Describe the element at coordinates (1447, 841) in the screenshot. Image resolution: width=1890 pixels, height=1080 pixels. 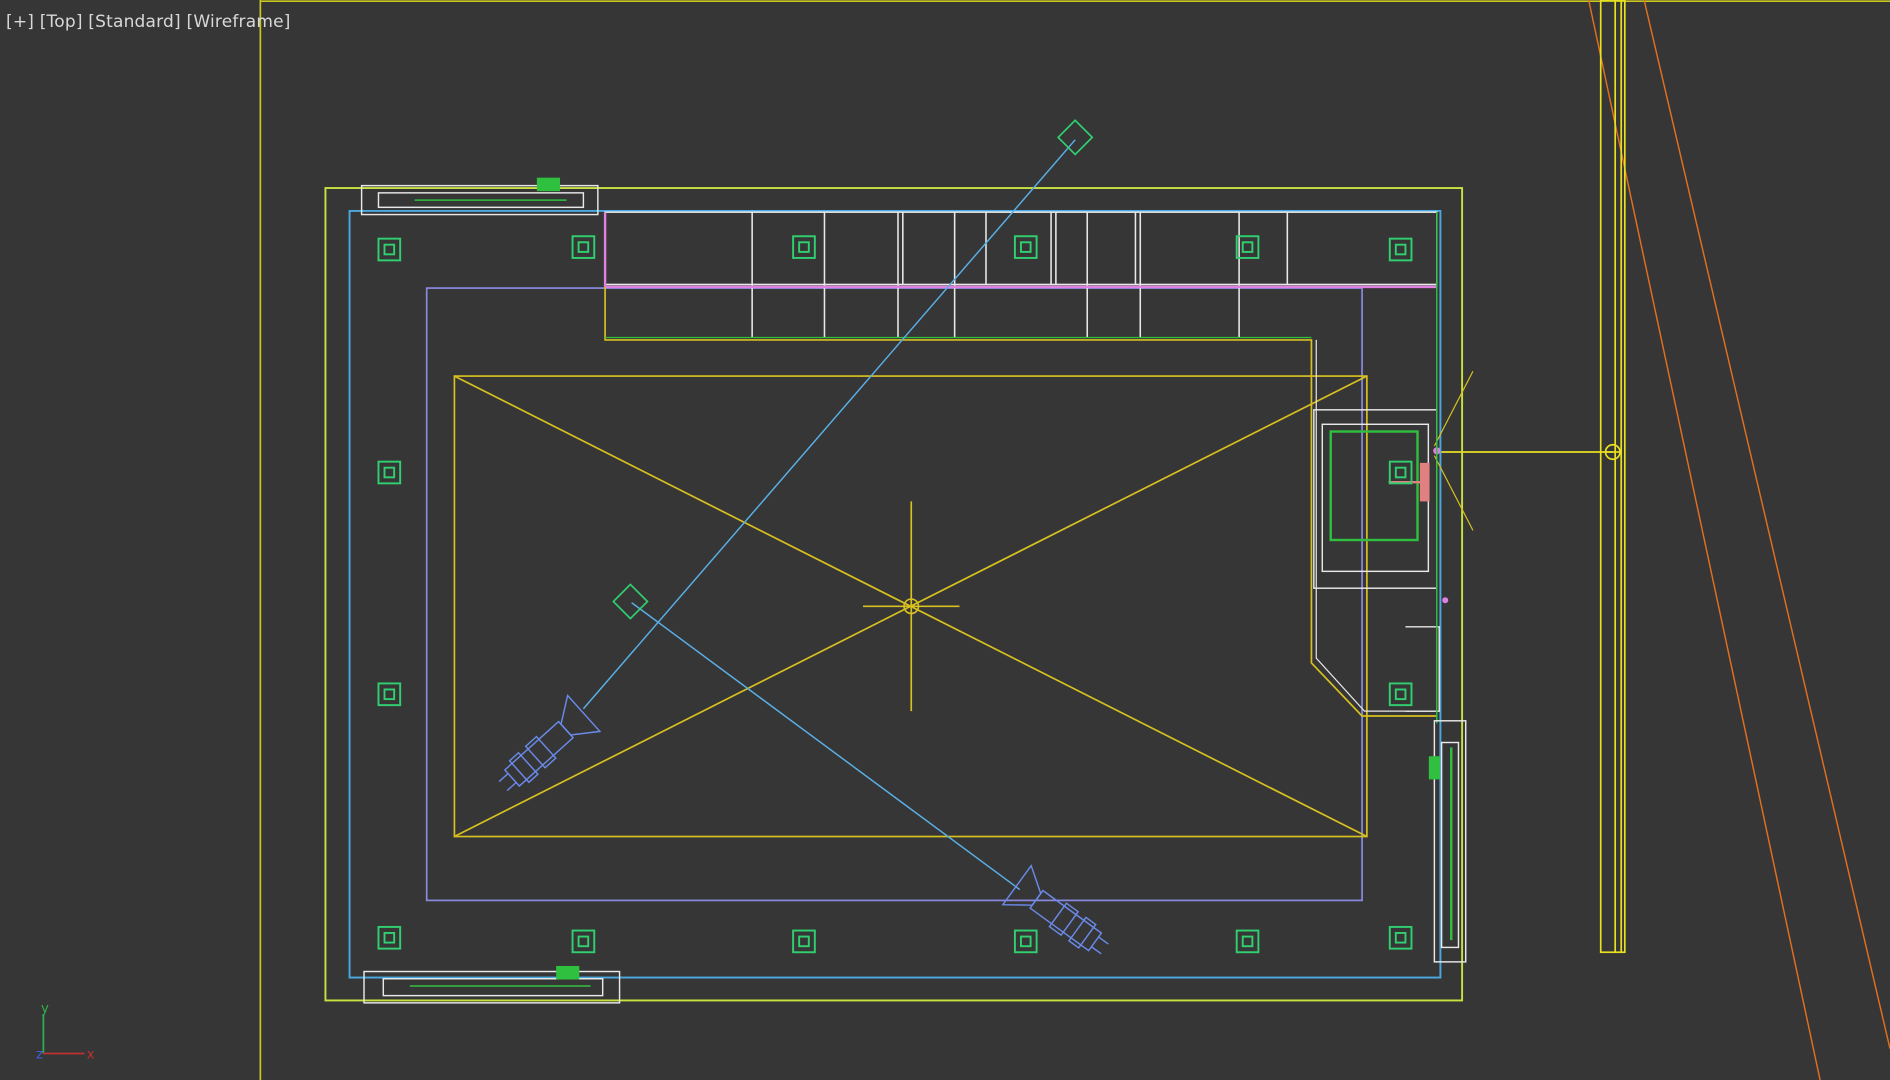
I see `door-right` at that location.